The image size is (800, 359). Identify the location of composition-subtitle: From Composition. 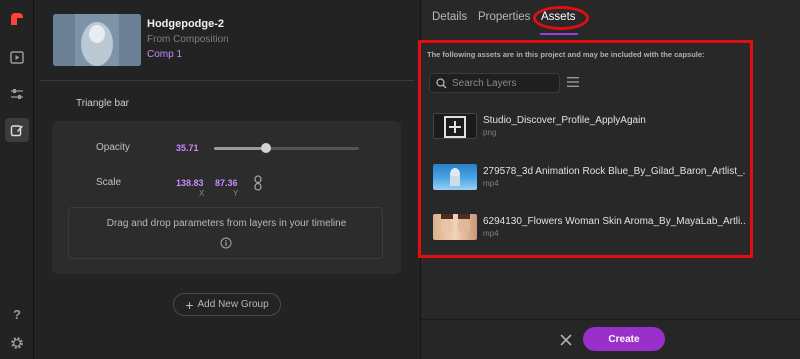
(188, 39).